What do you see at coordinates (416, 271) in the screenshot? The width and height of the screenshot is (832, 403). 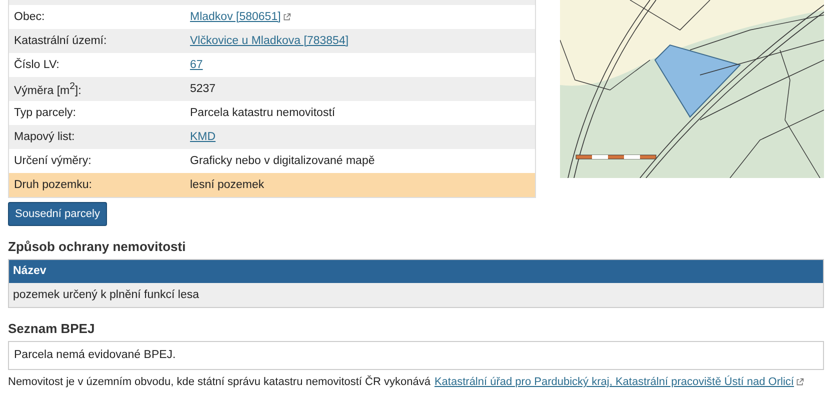 I see `column-header: Název` at bounding box center [416, 271].